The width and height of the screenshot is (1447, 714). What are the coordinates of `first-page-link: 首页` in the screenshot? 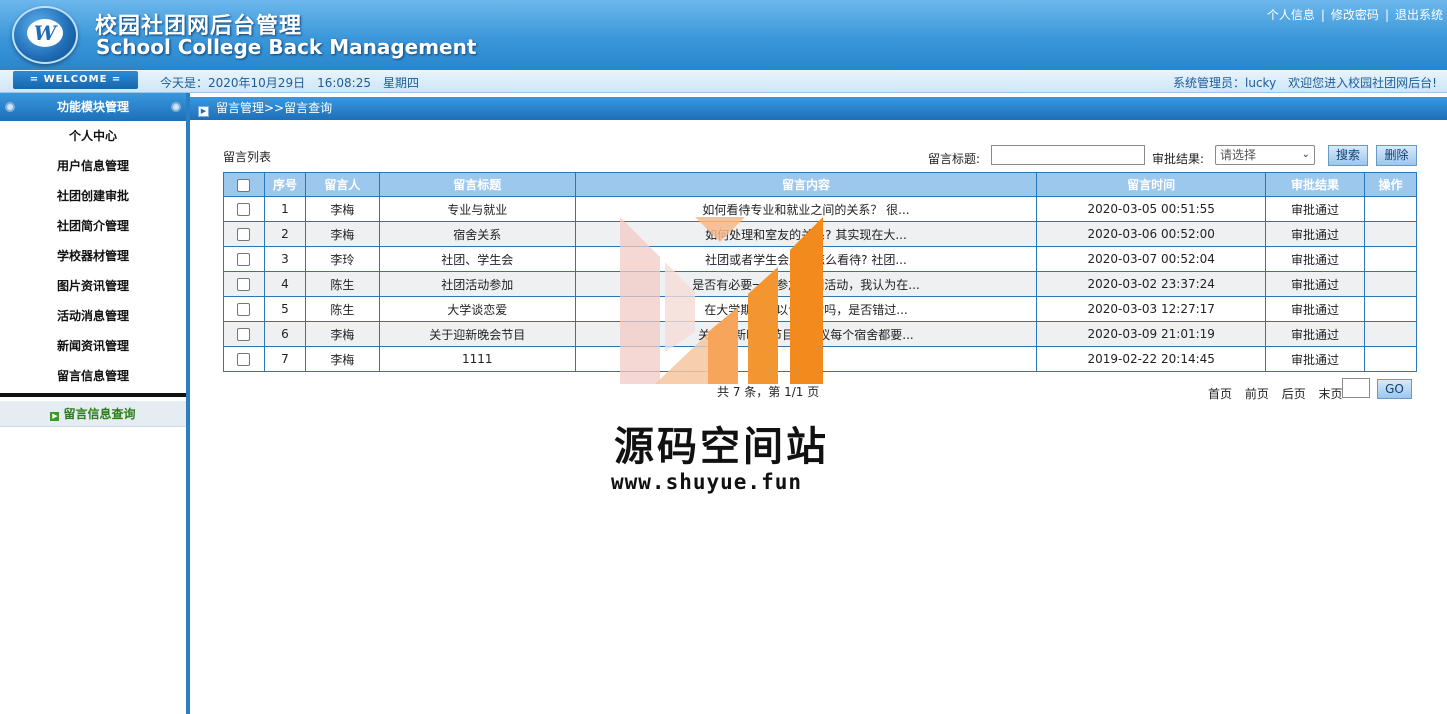 It's located at (1220, 394).